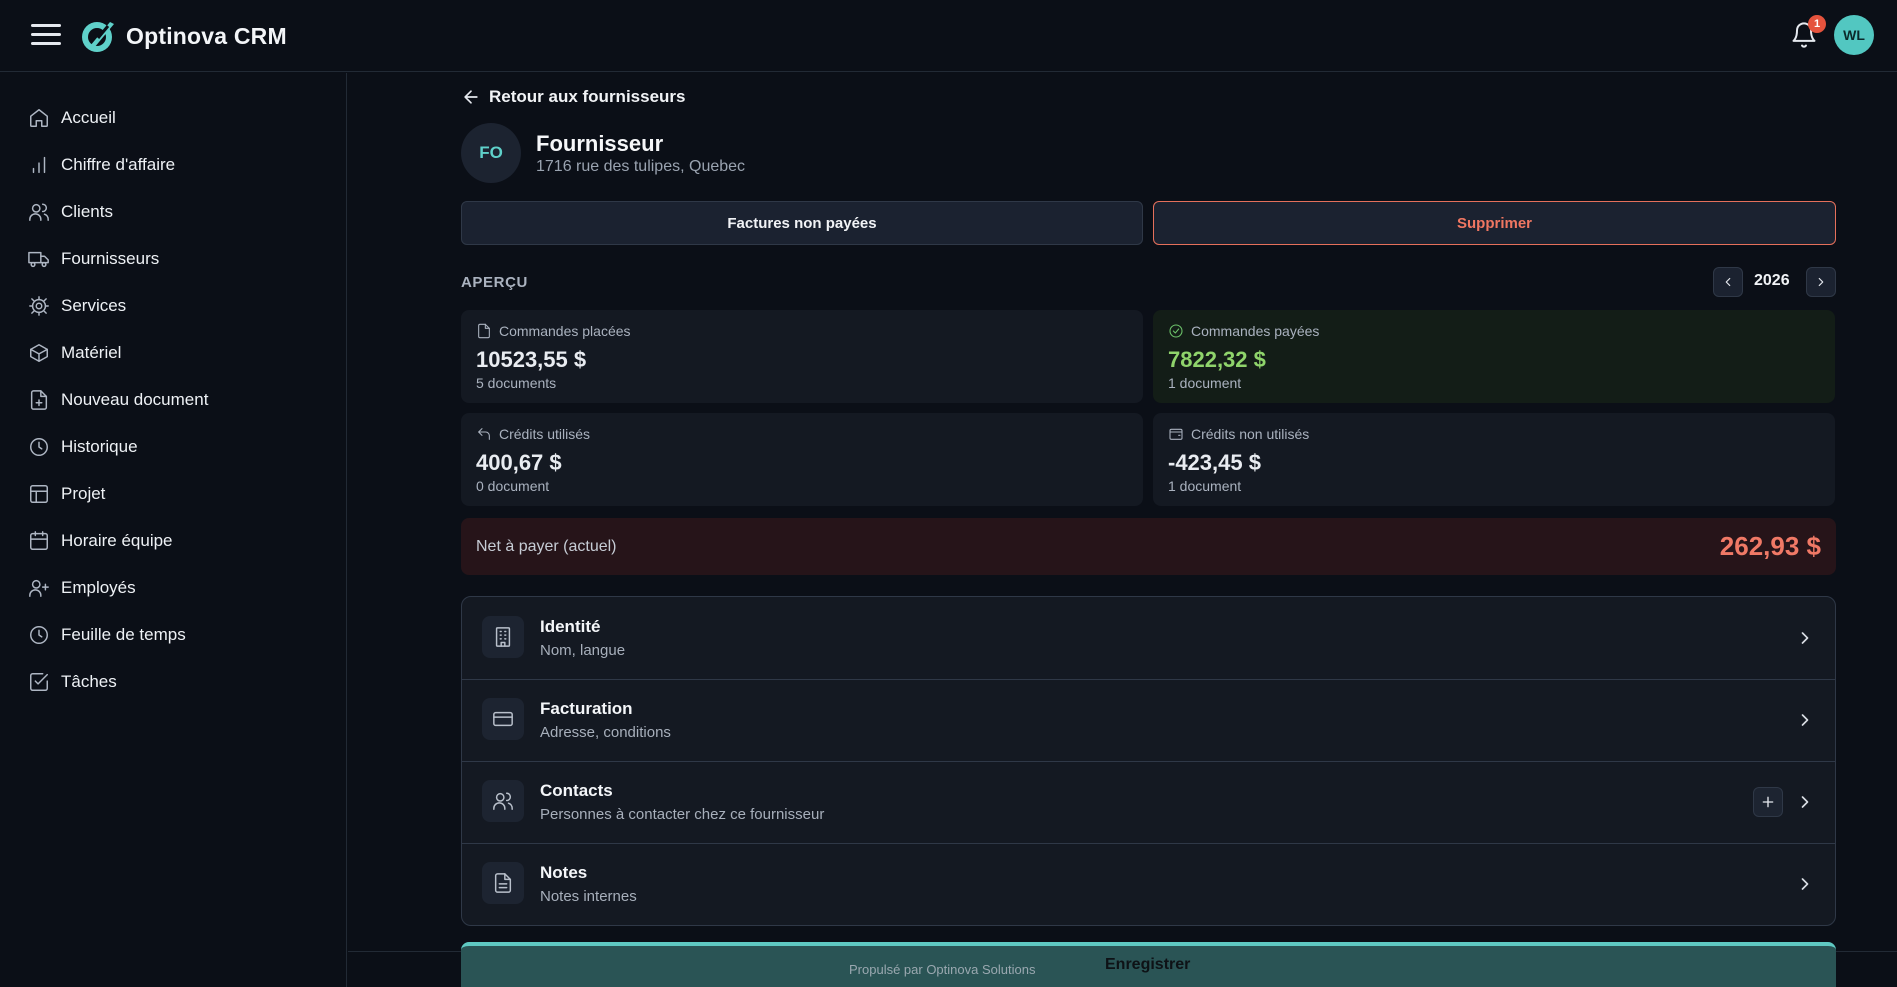  Describe the element at coordinates (99, 446) in the screenshot. I see `sidebar-item-label: Historique` at that location.